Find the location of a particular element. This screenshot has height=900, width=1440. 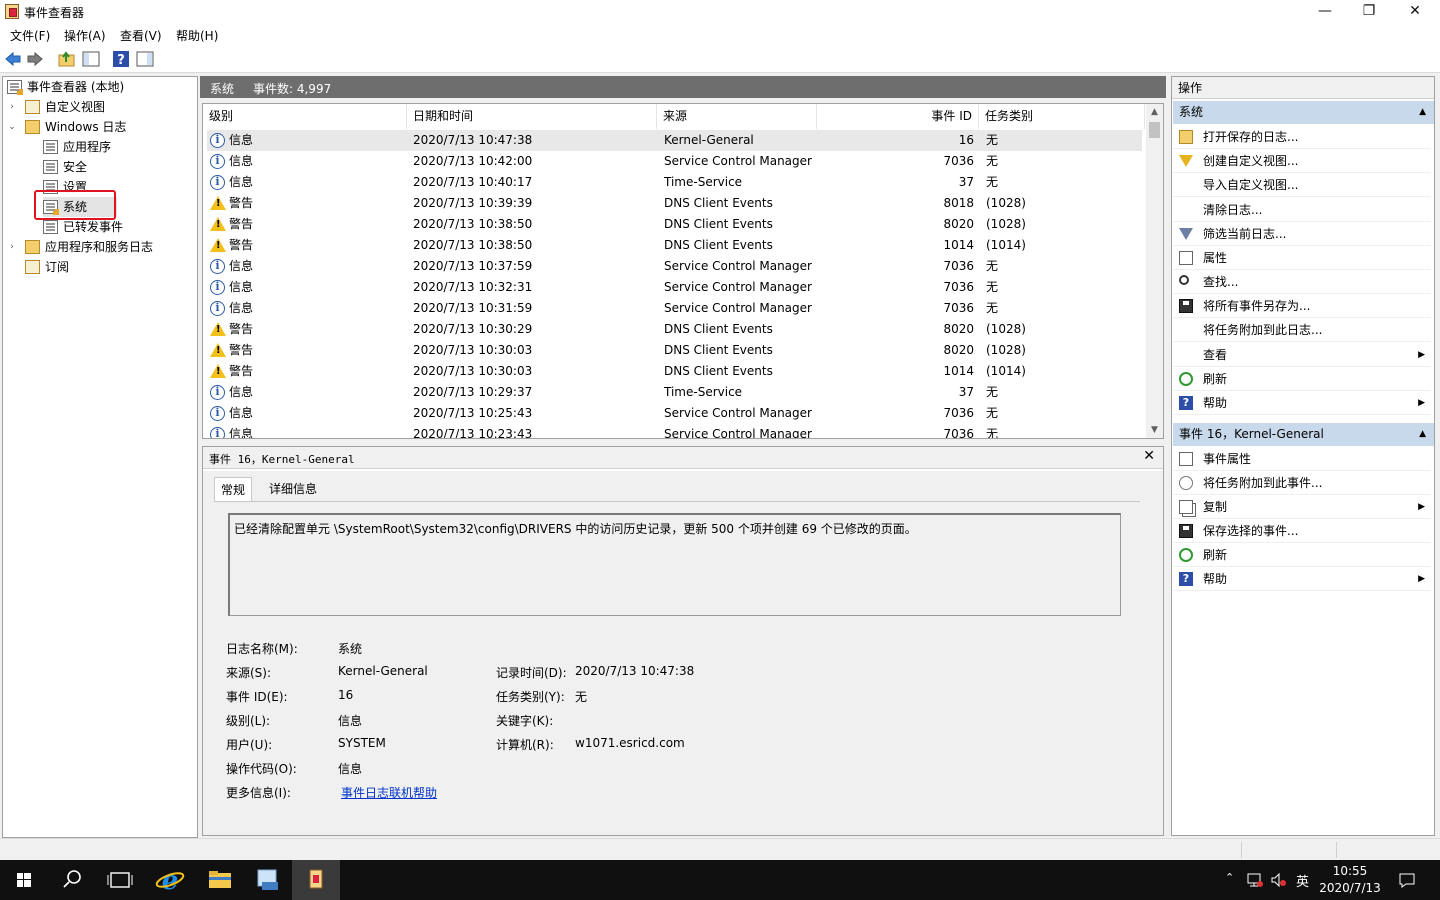

actions-section-event: 事件 16，Kernel-General ▲ is located at coordinates (1303, 434).